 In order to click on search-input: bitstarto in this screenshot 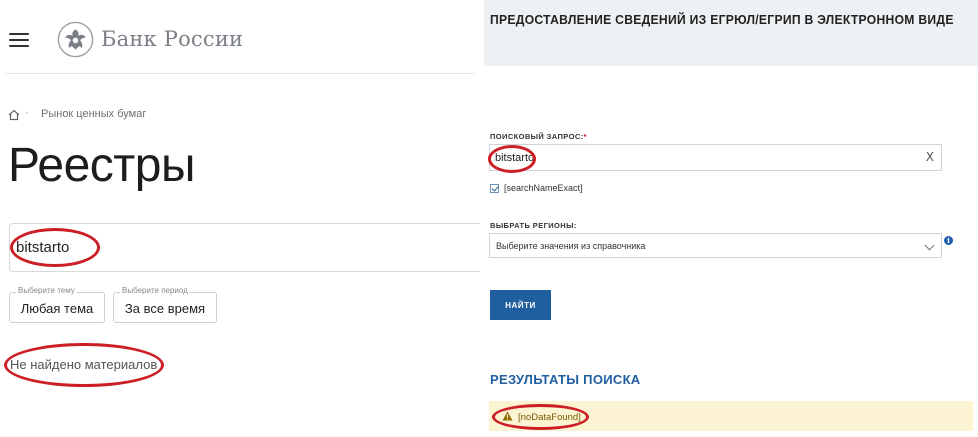, I will do `click(244, 247)`.